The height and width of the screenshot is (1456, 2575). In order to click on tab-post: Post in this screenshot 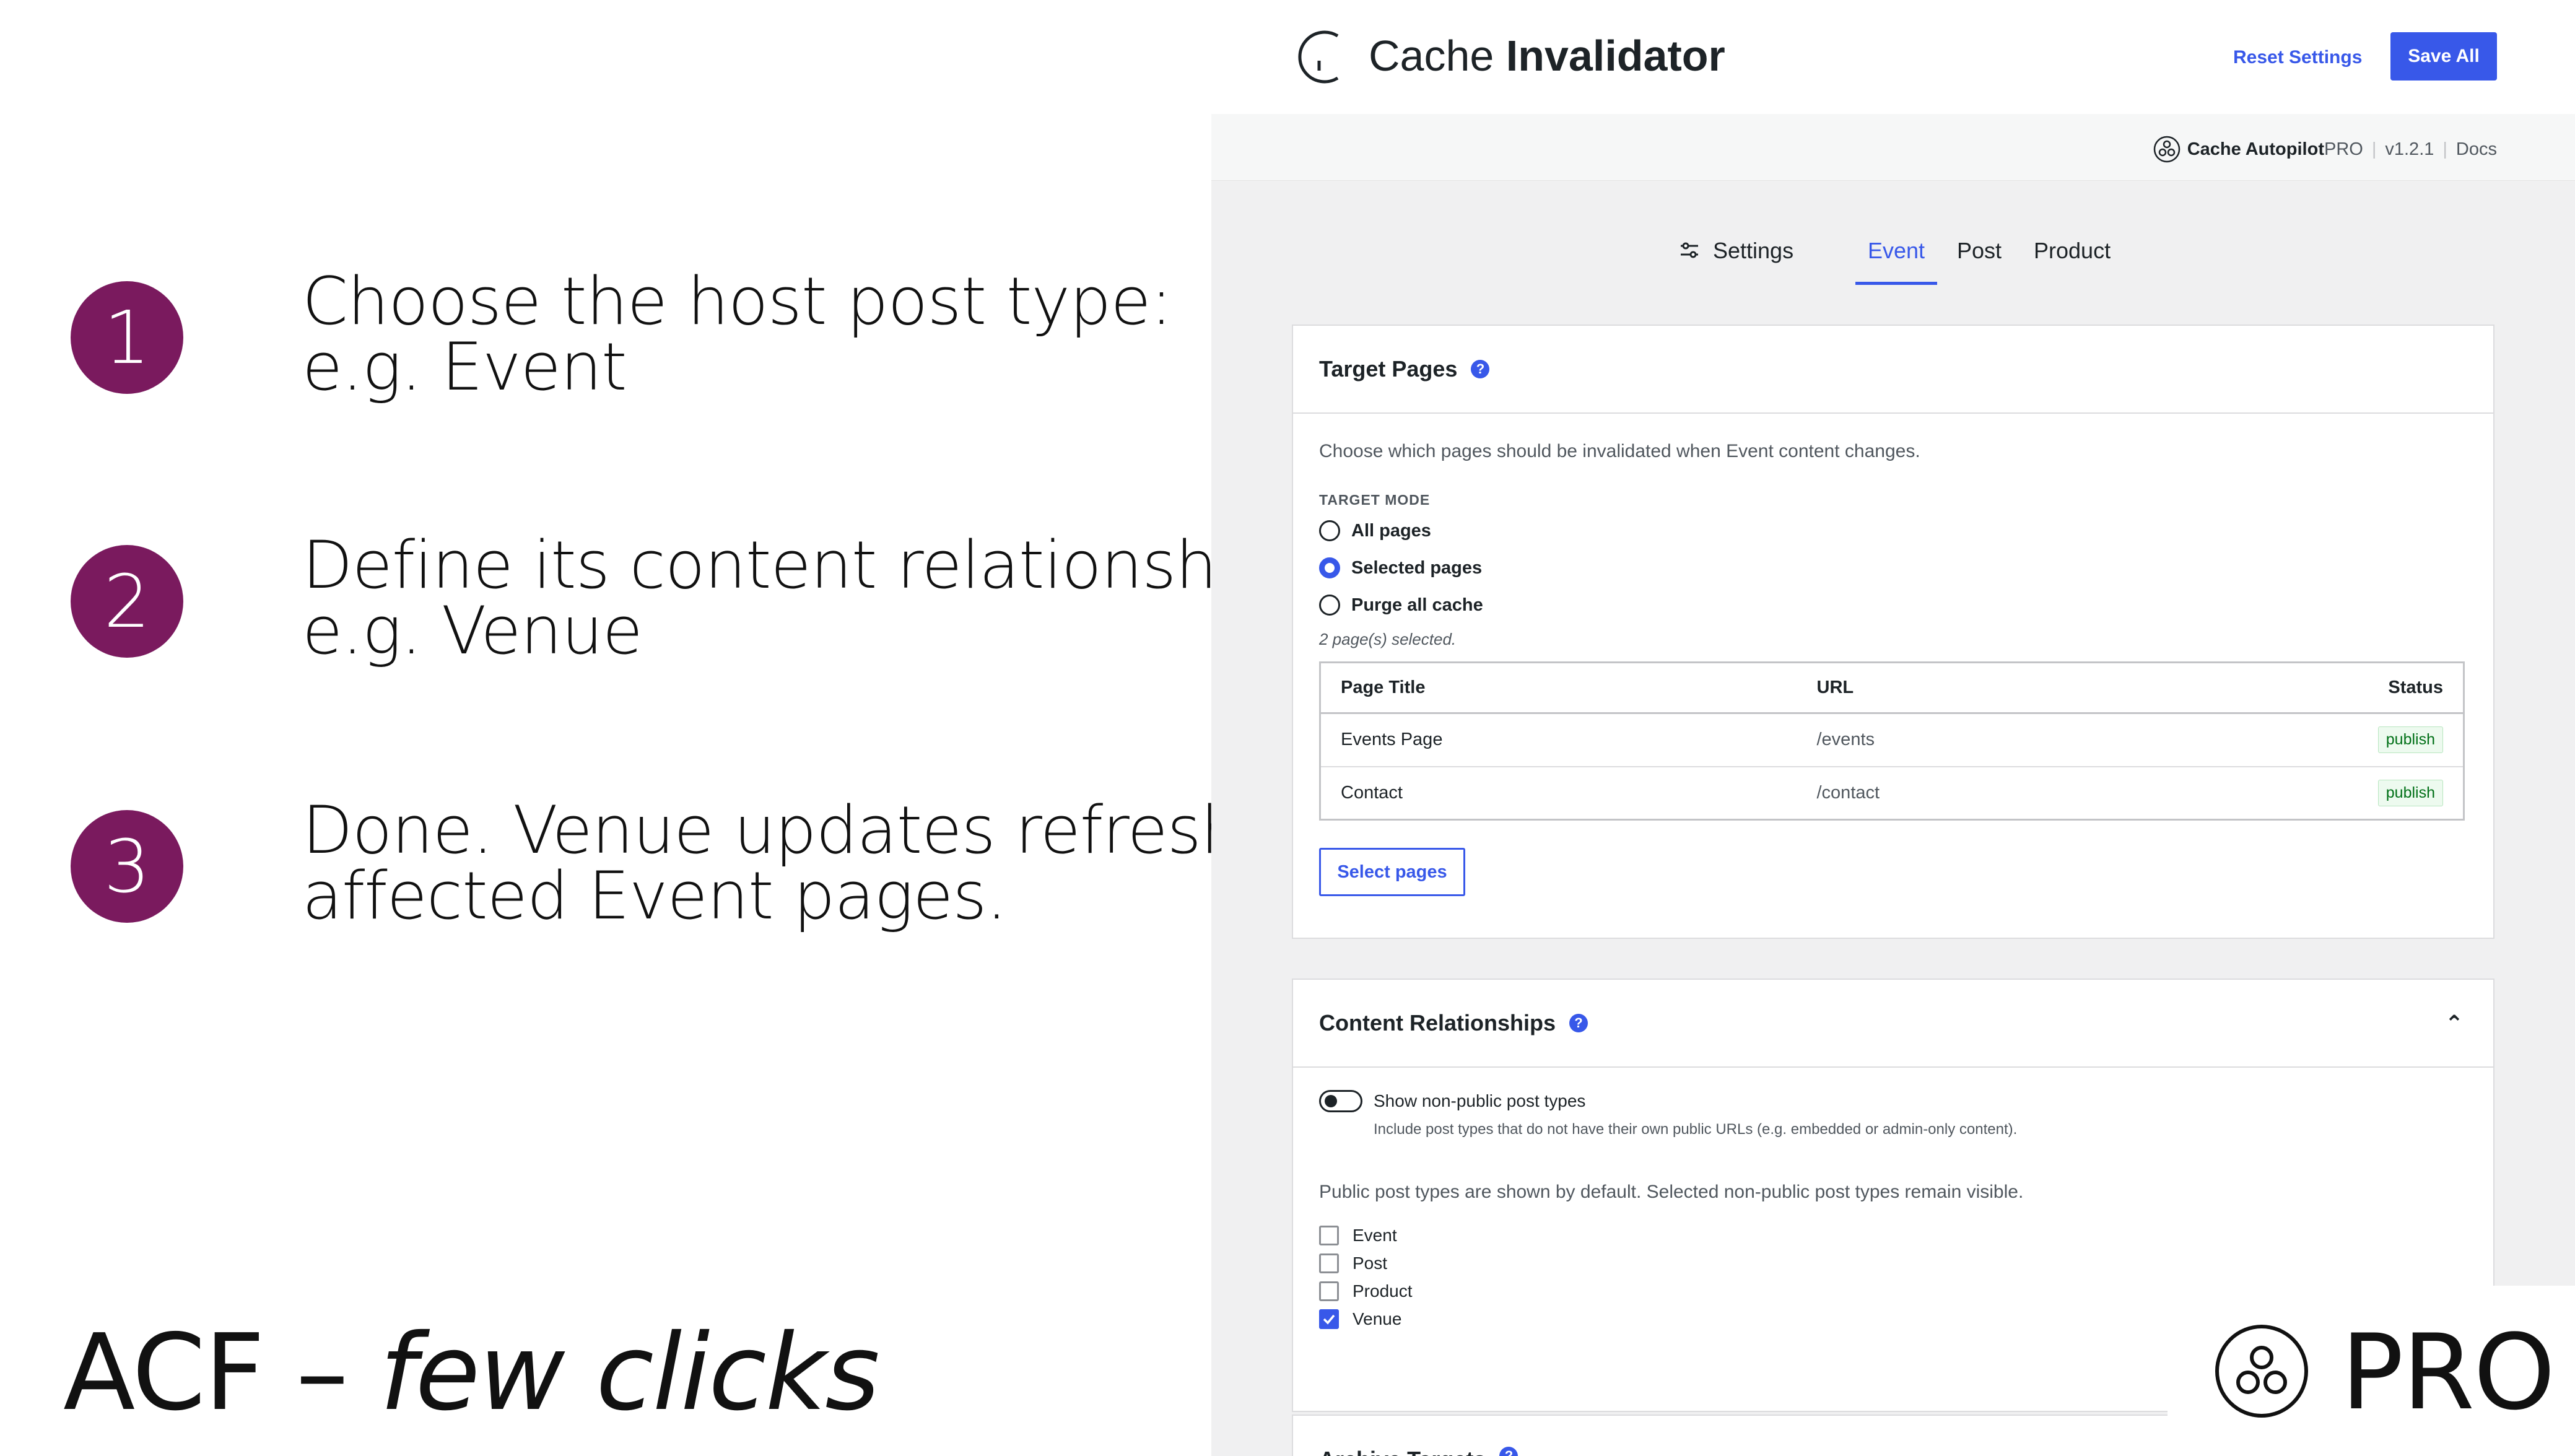, I will do `click(1980, 257)`.